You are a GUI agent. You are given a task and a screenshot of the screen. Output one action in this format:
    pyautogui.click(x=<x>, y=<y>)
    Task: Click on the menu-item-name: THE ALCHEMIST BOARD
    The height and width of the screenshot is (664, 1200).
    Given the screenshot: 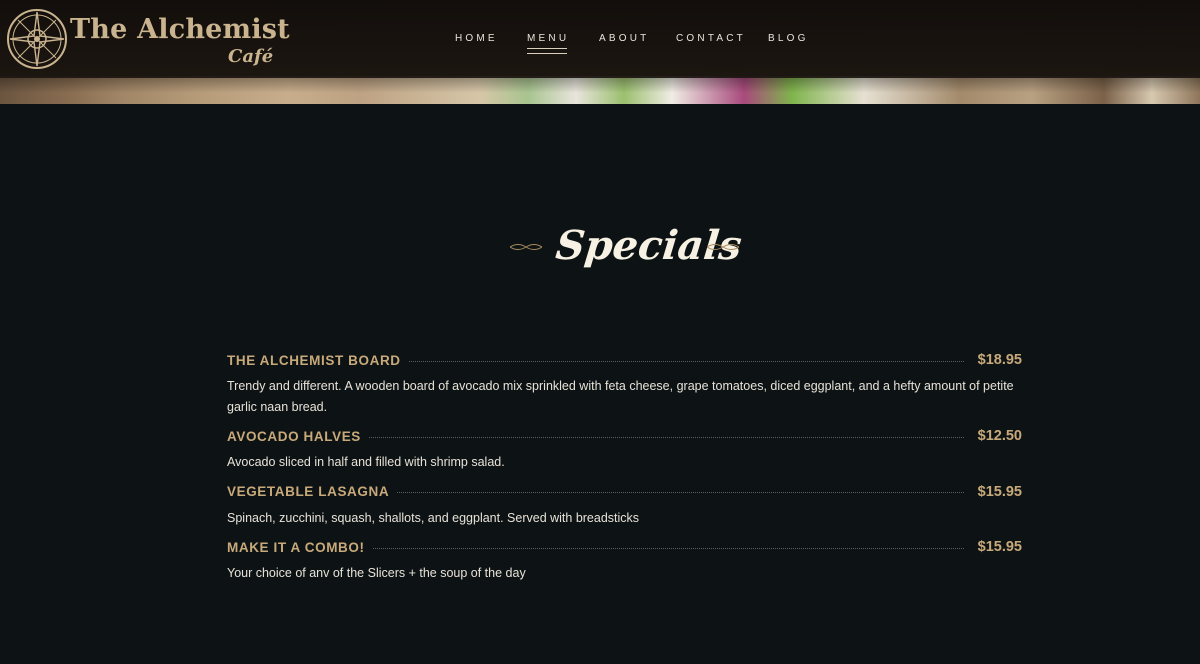 What is the action you would take?
    pyautogui.click(x=314, y=360)
    